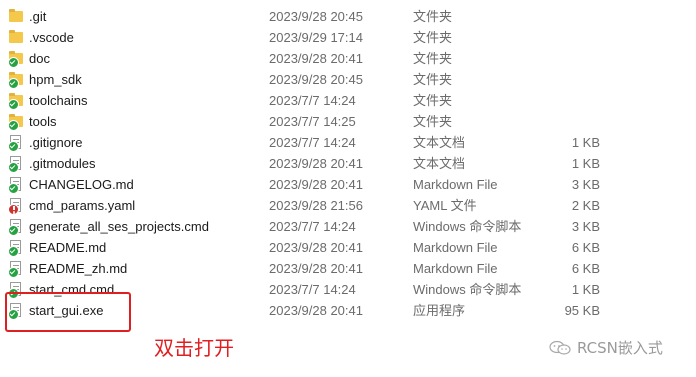 The width and height of the screenshot is (696, 377). I want to click on file-name: .git, so click(38, 16).